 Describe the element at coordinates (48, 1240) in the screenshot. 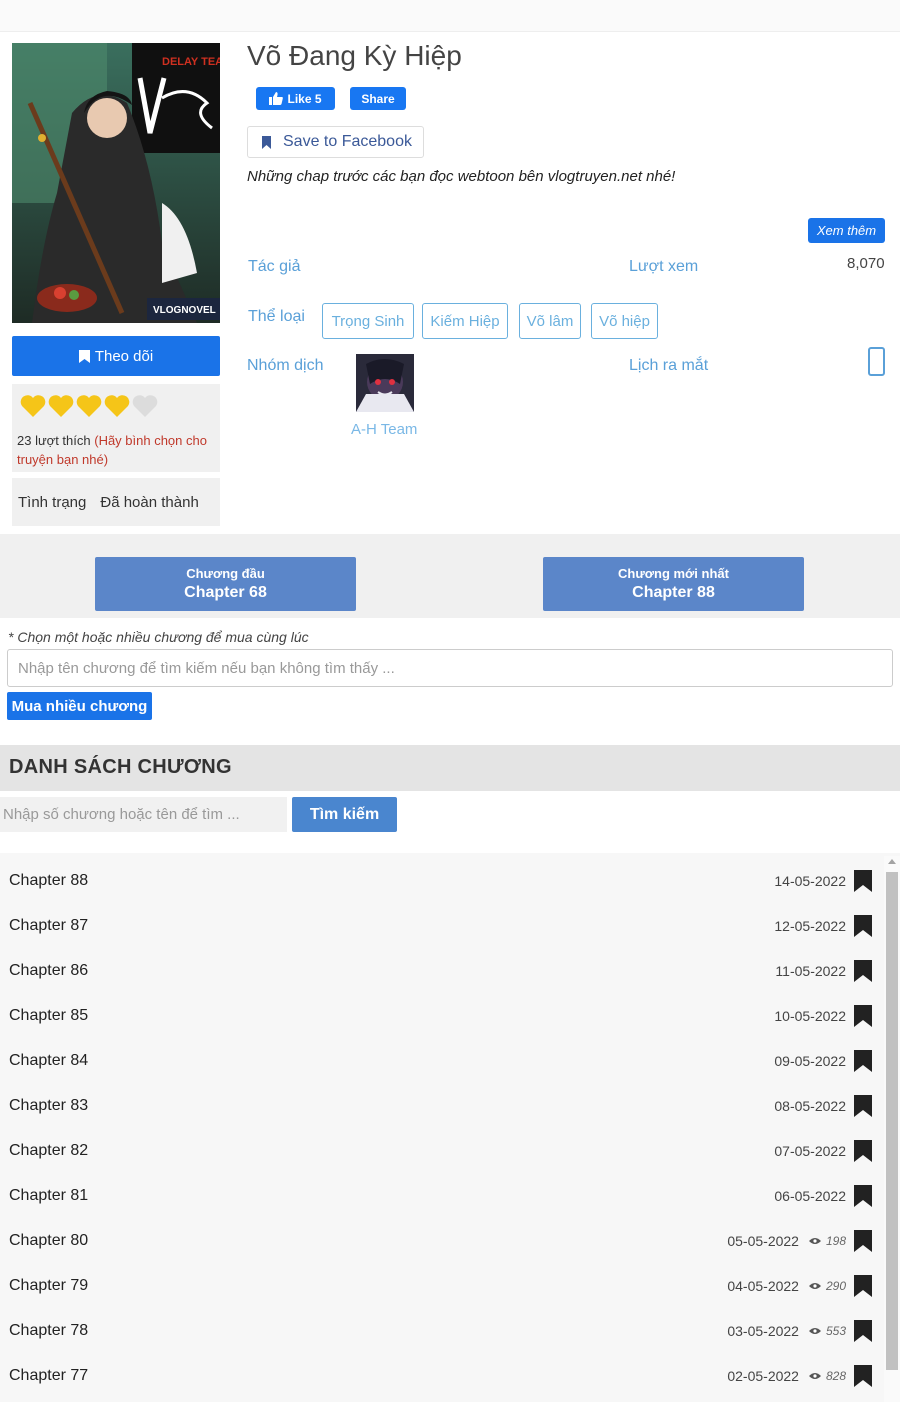

I see `chapter-name: Chapter 80` at that location.